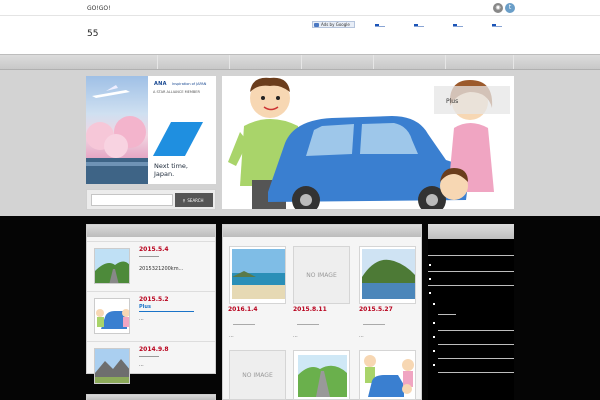 The width and height of the screenshot is (600, 400). What do you see at coordinates (145, 307) in the screenshot?
I see `post-category-link: Plus` at bounding box center [145, 307].